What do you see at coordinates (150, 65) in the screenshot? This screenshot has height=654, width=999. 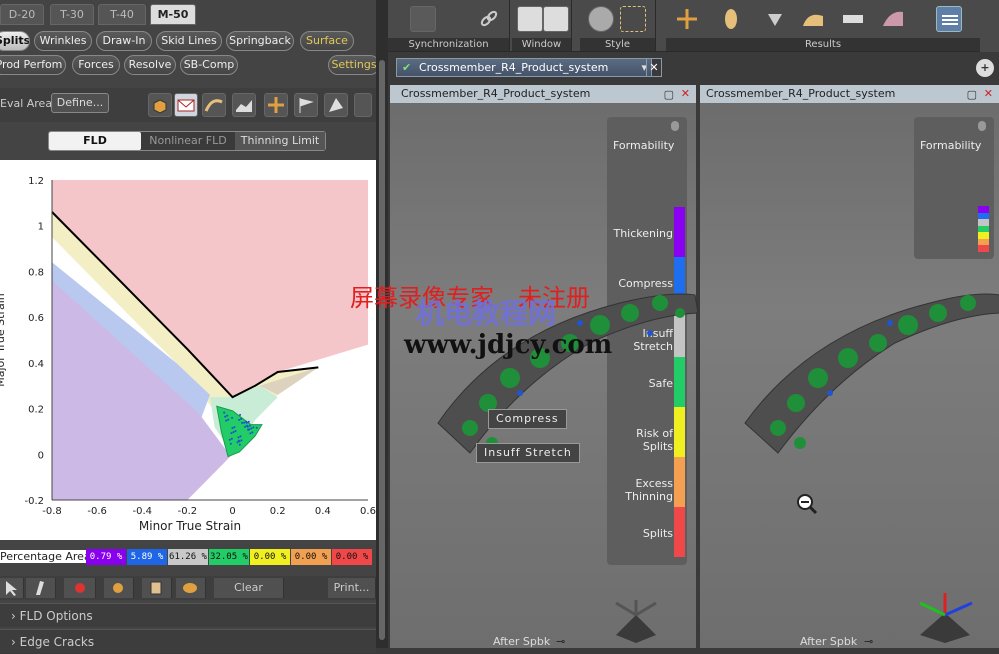 I see `tab-resolve: Resolve` at bounding box center [150, 65].